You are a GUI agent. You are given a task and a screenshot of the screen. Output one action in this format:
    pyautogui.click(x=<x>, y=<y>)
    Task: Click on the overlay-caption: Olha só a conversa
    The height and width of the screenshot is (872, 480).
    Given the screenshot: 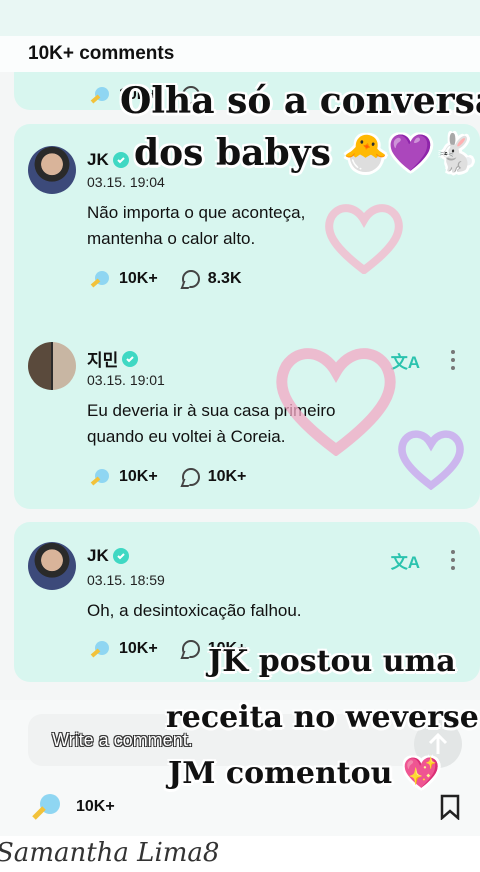 What is the action you would take?
    pyautogui.click(x=300, y=101)
    